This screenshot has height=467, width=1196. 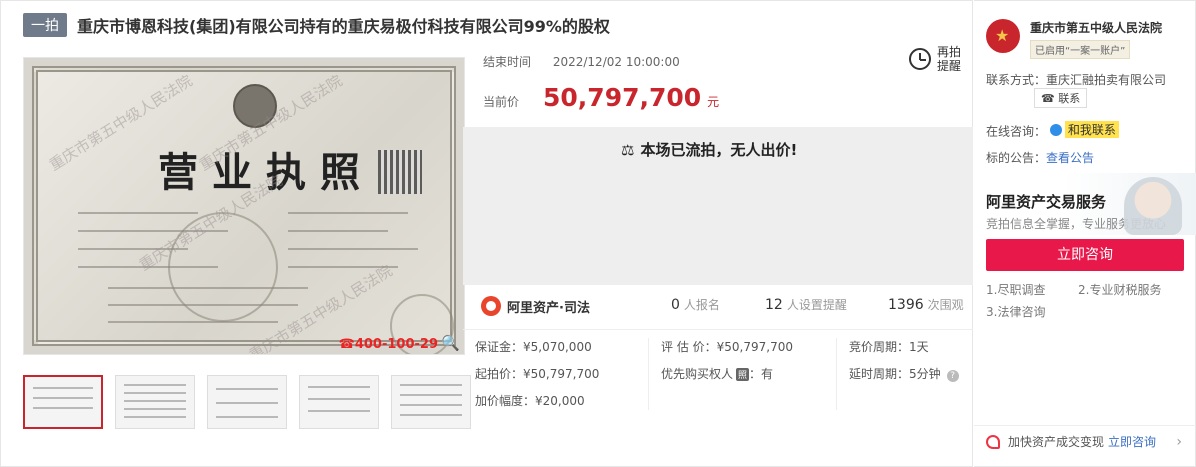 I want to click on currency-unit: 元, so click(x=713, y=102).